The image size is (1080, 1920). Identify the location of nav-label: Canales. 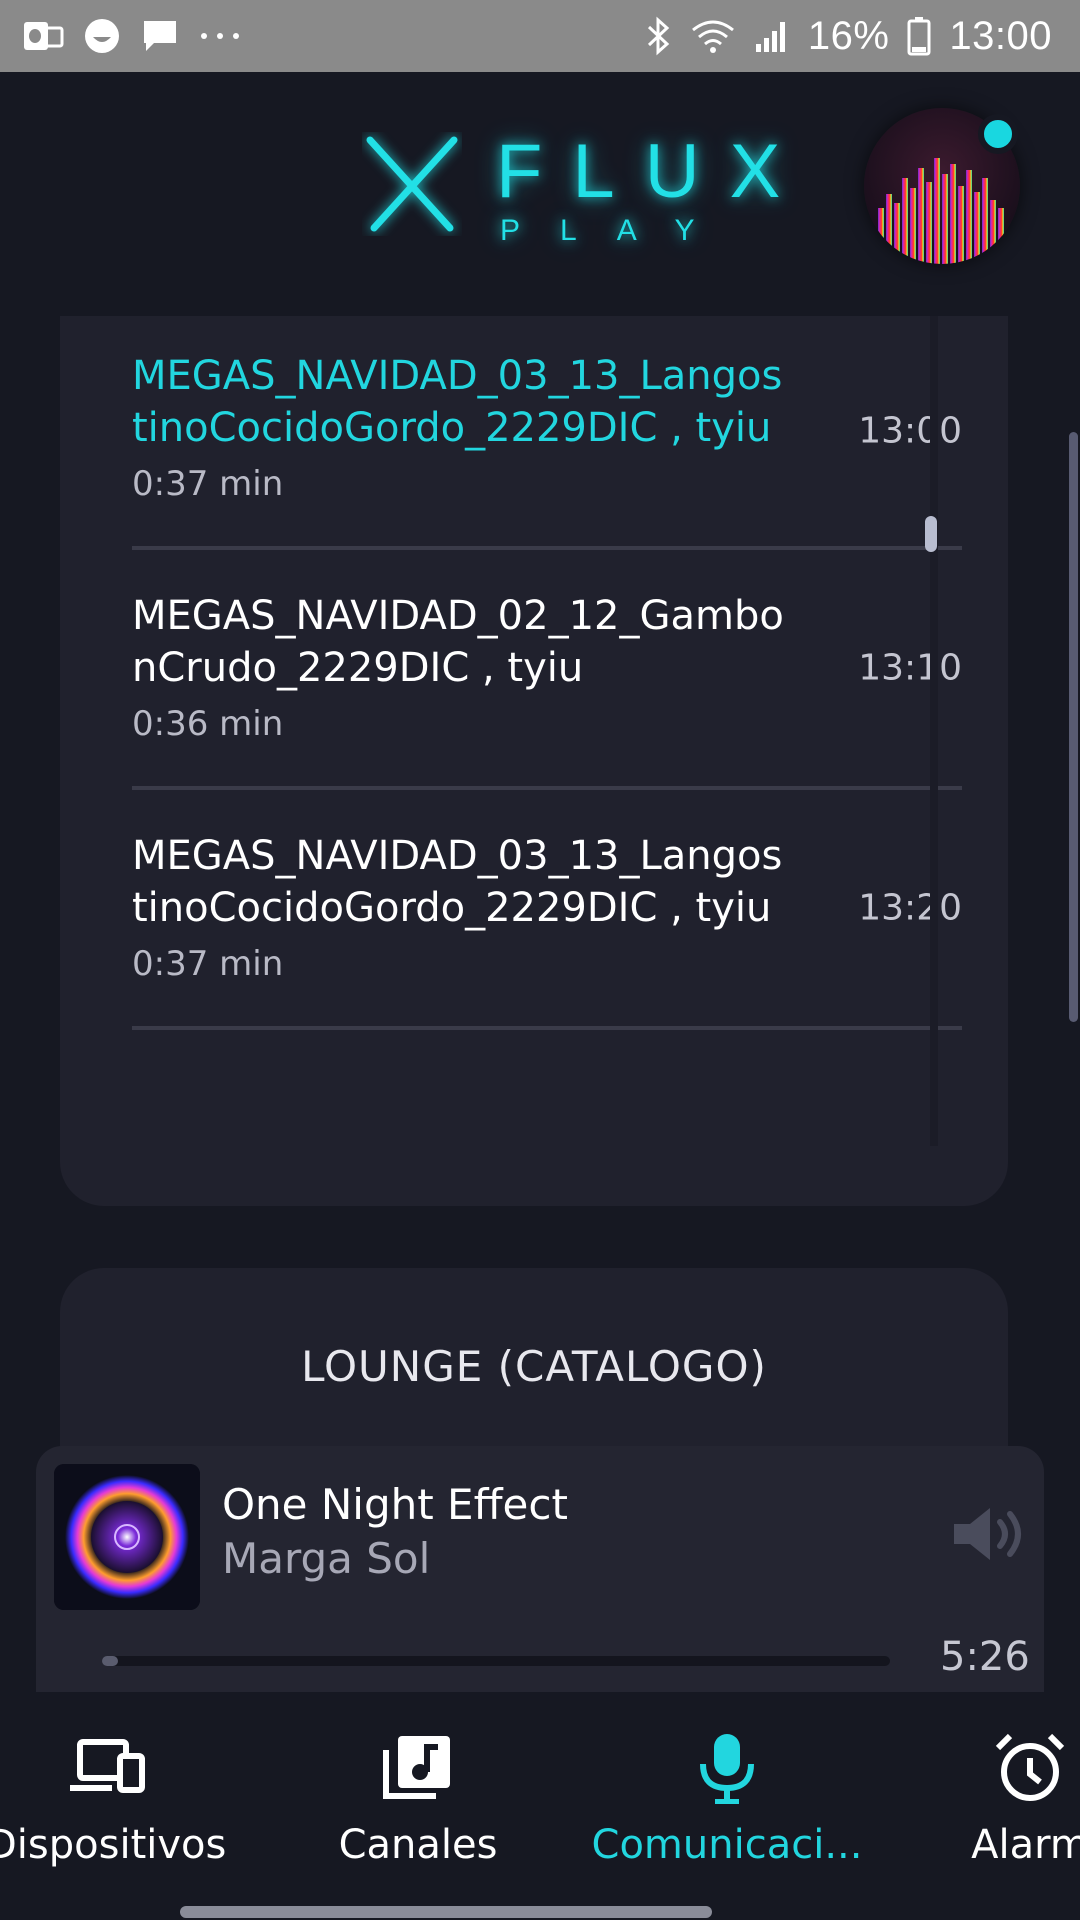
(418, 1845).